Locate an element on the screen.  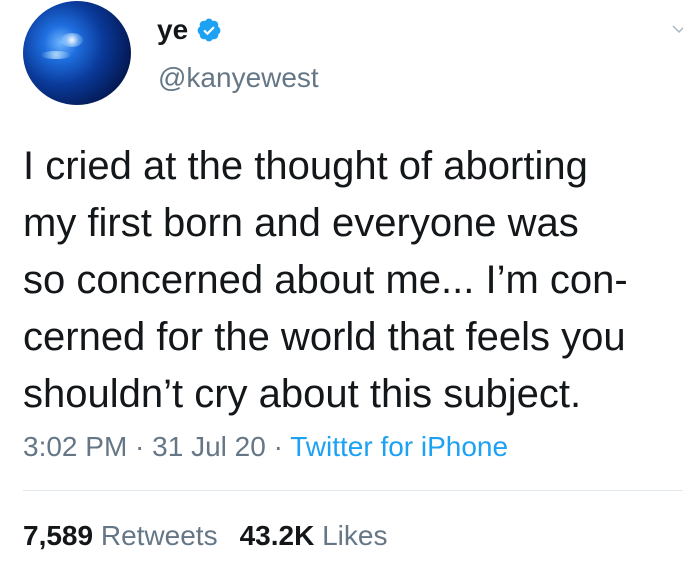
tweet-text-line: so concerned about me... I’m con- is located at coordinates (325, 280).